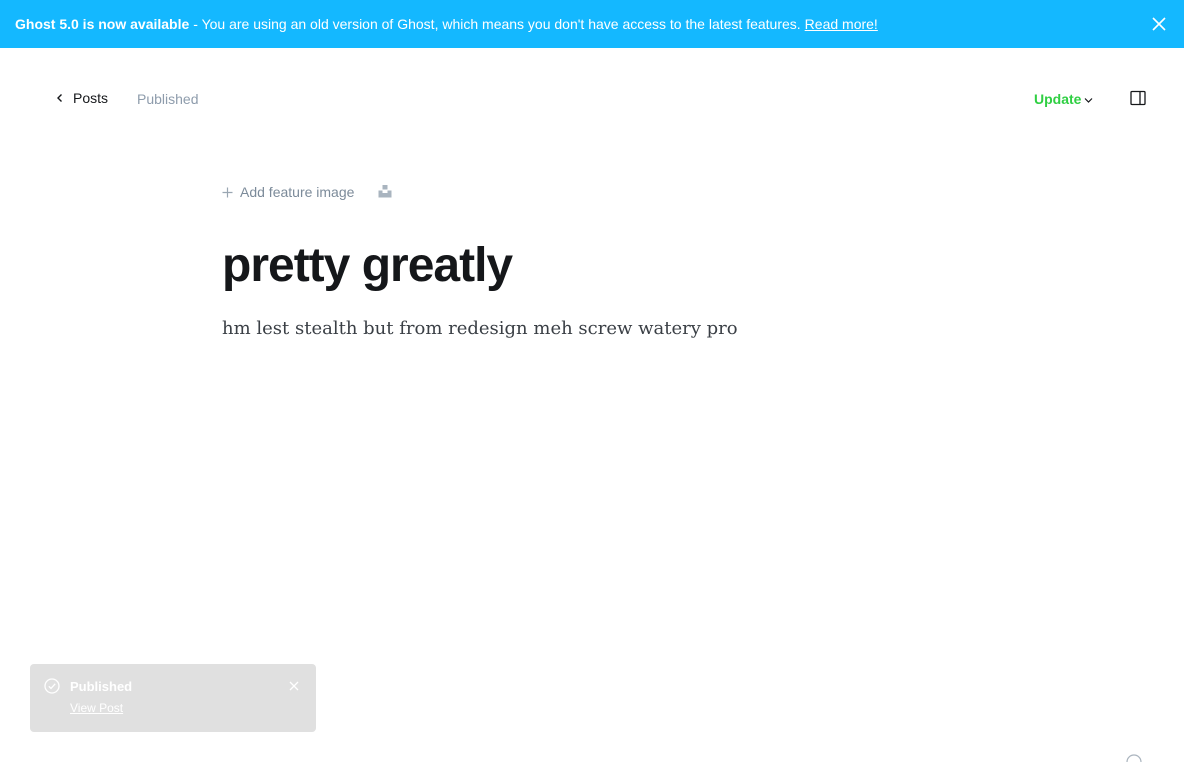  Describe the element at coordinates (367, 265) in the screenshot. I see `post-title: pretty greatly` at that location.